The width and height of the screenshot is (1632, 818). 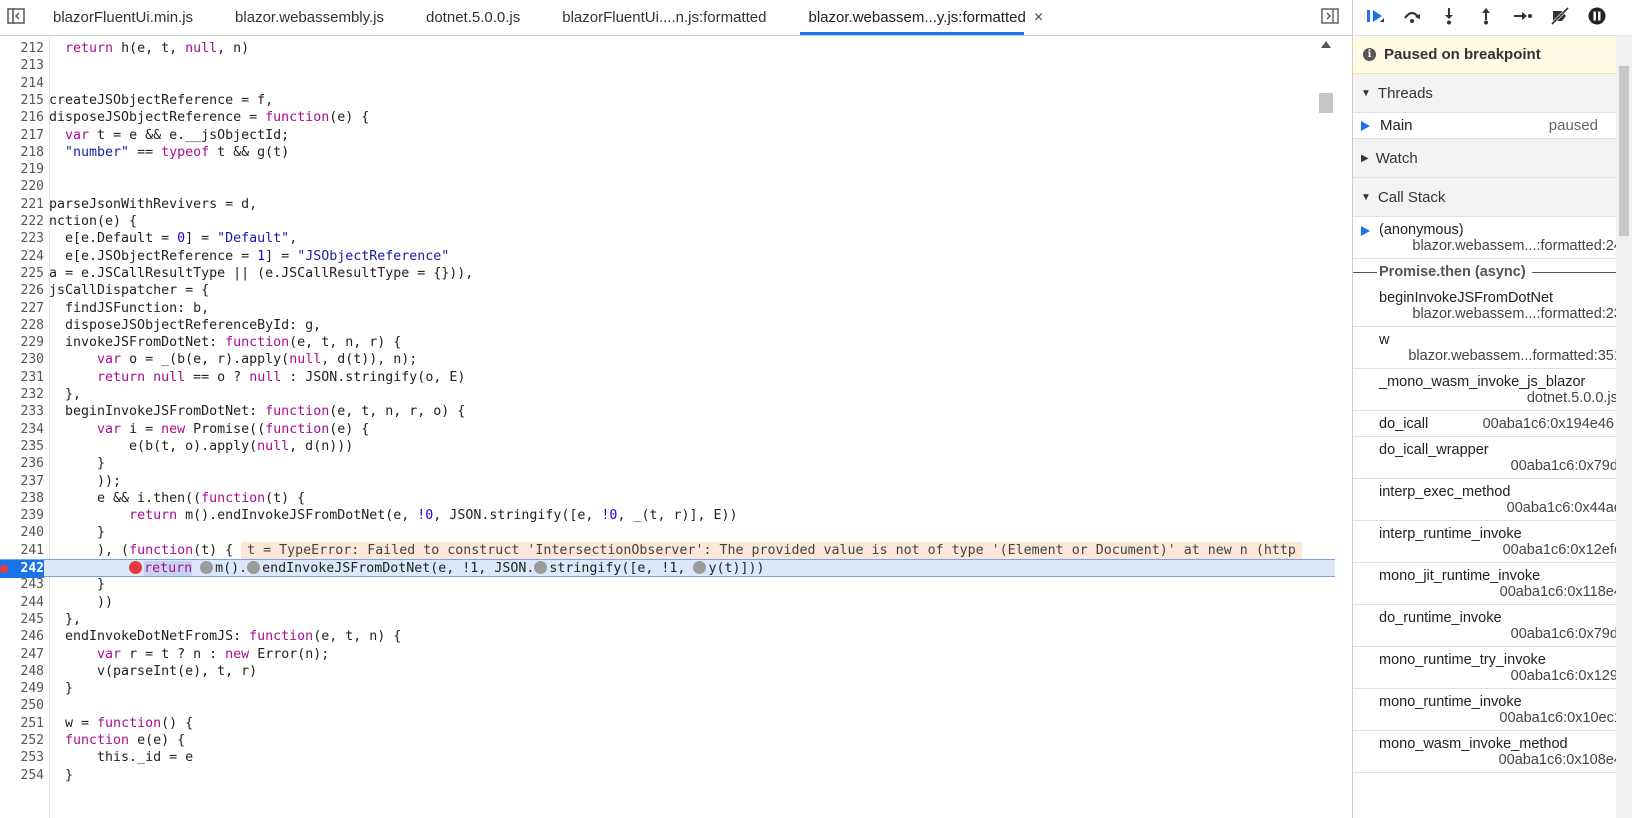 I want to click on line-number: 212, so click(x=22, y=49).